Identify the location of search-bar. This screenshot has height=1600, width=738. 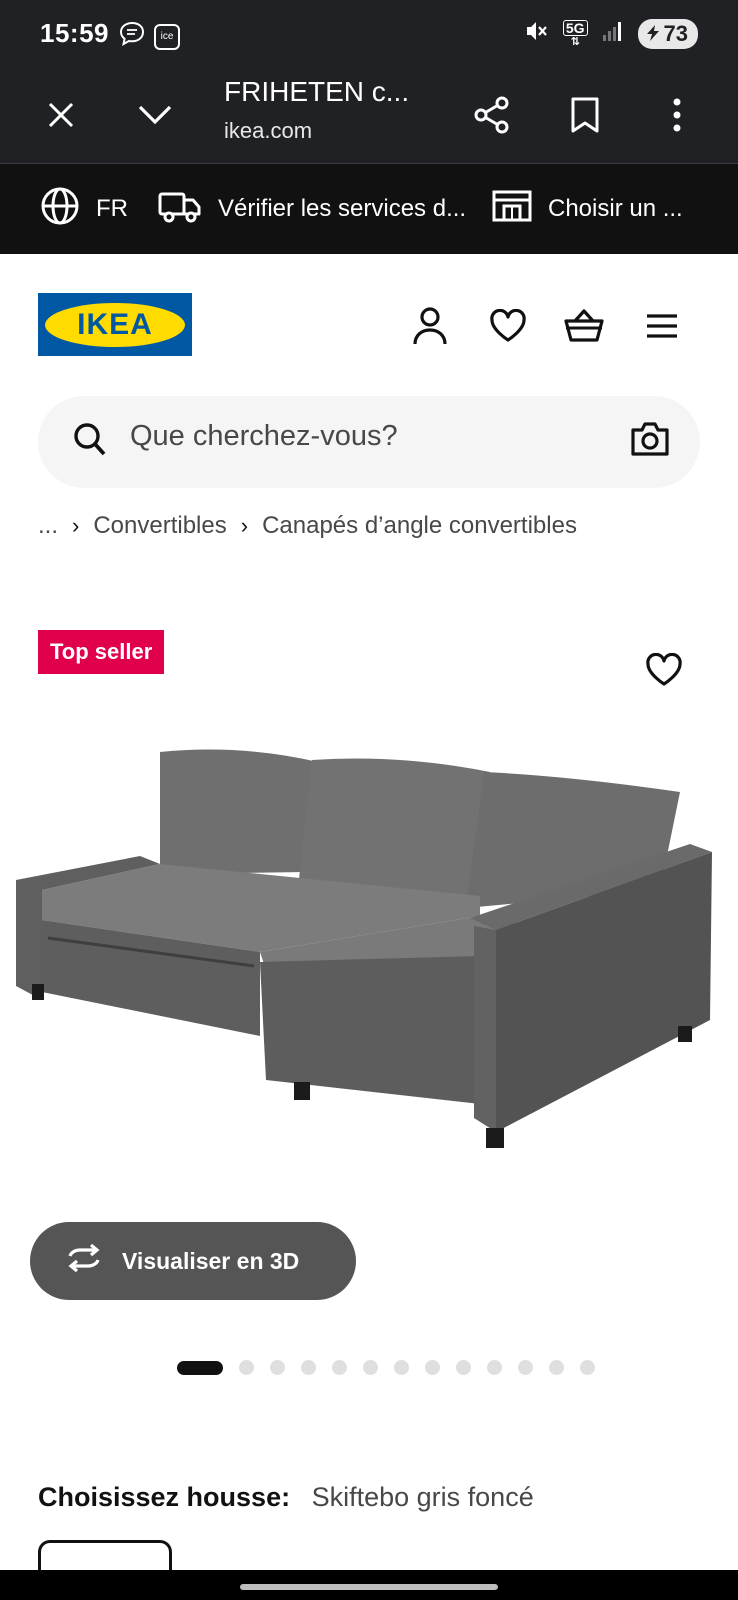
(369, 442).